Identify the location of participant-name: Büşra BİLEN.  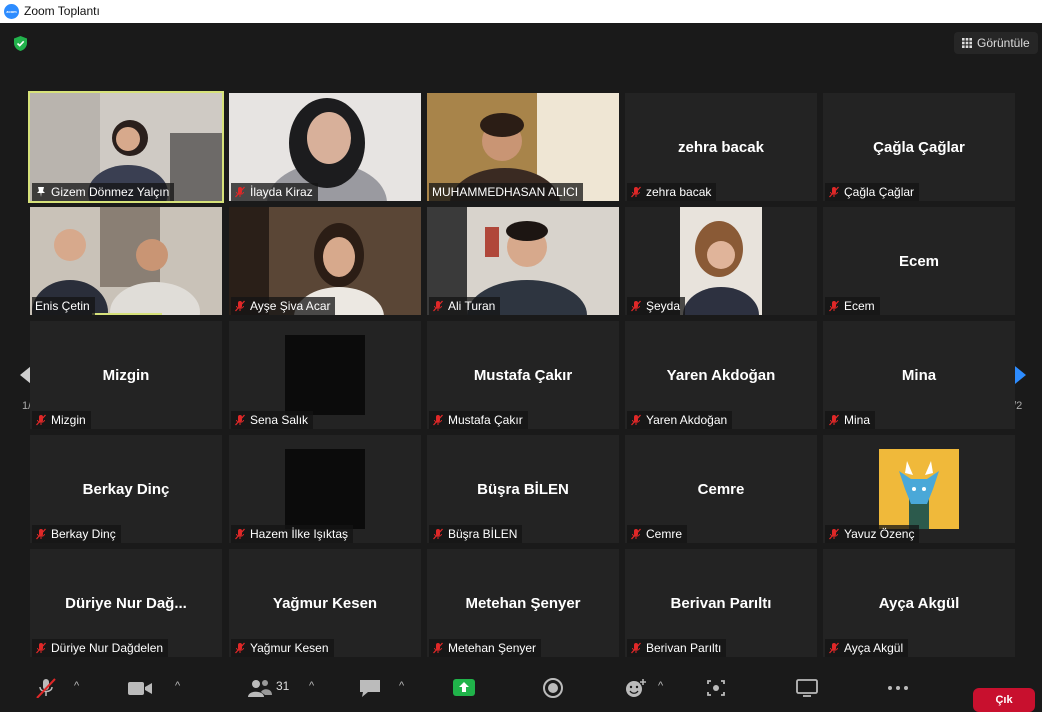
(483, 534).